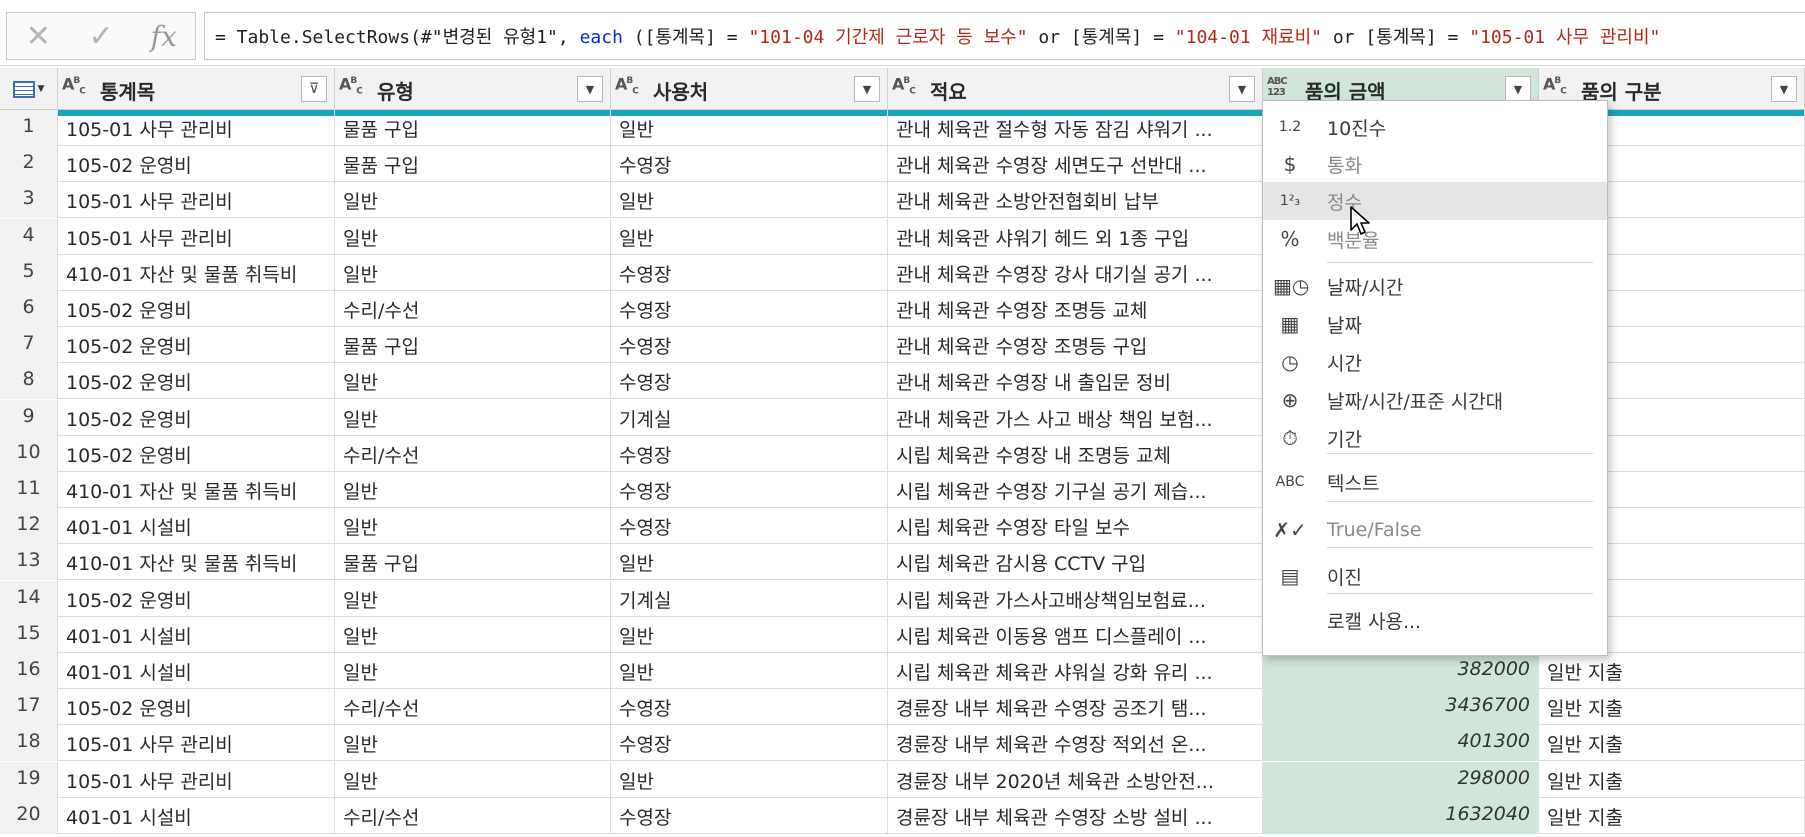 This screenshot has height=837, width=1805. Describe the element at coordinates (29, 779) in the screenshot. I see `row-number: 19` at that location.